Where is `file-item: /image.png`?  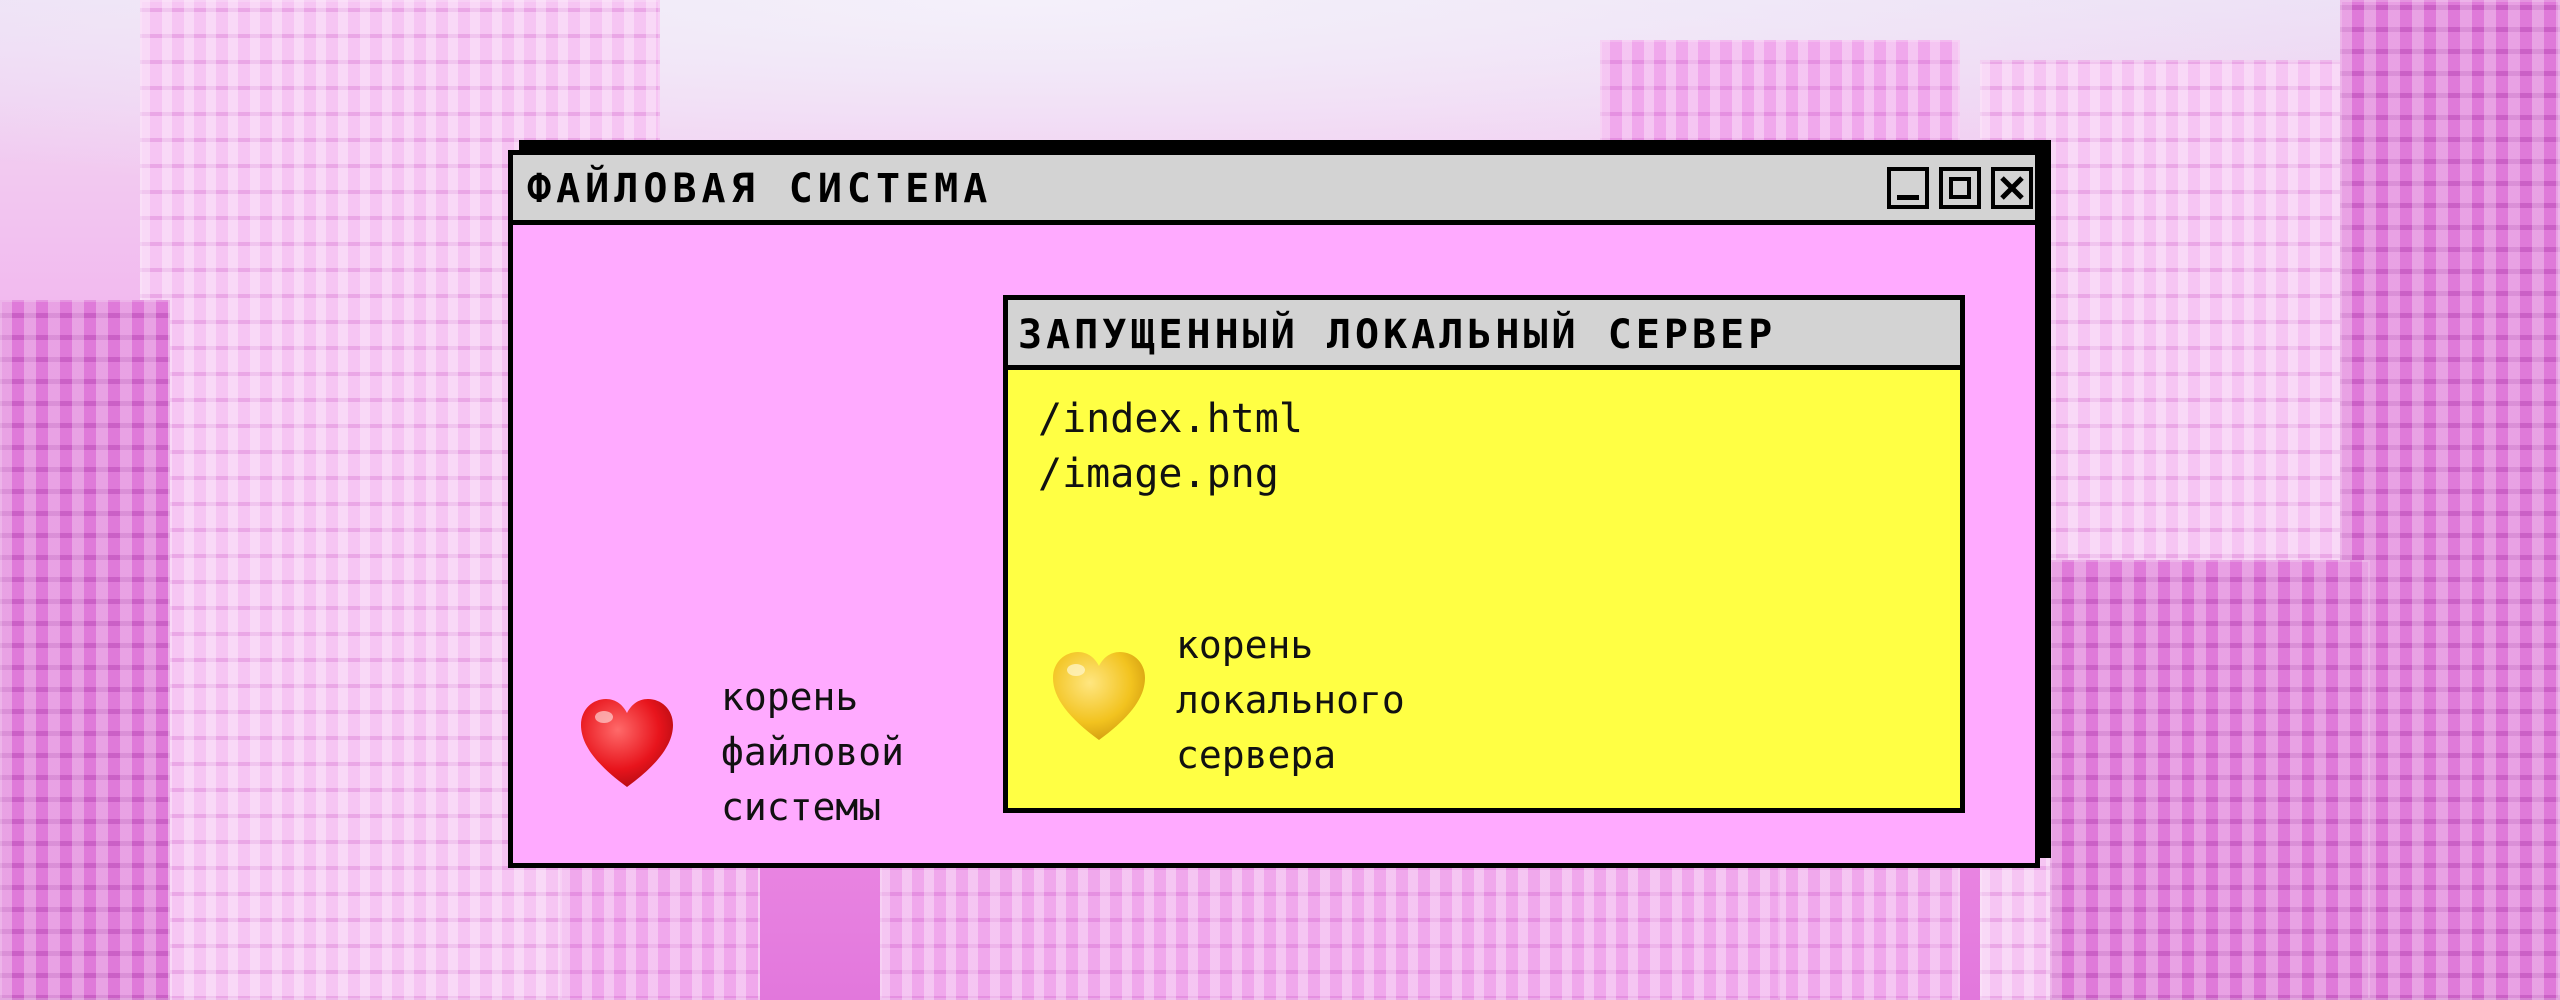 file-item: /image.png is located at coordinates (1170, 474).